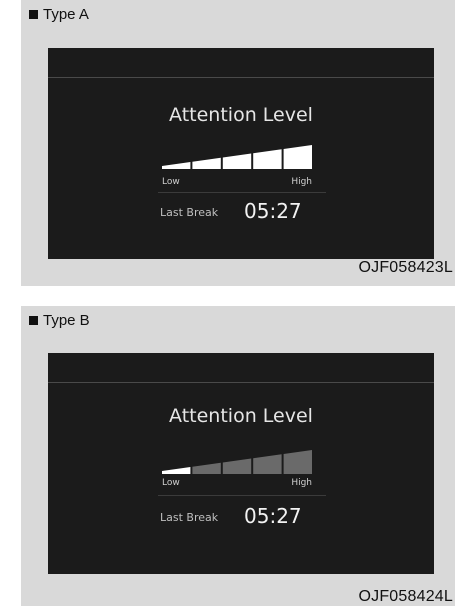 This screenshot has width=455, height=606. I want to click on type-b-heading: Type B, so click(59, 320).